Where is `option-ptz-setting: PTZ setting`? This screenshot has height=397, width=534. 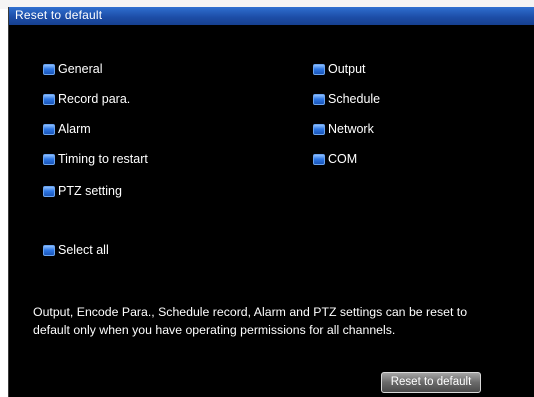
option-ptz-setting: PTZ setting is located at coordinates (82, 191).